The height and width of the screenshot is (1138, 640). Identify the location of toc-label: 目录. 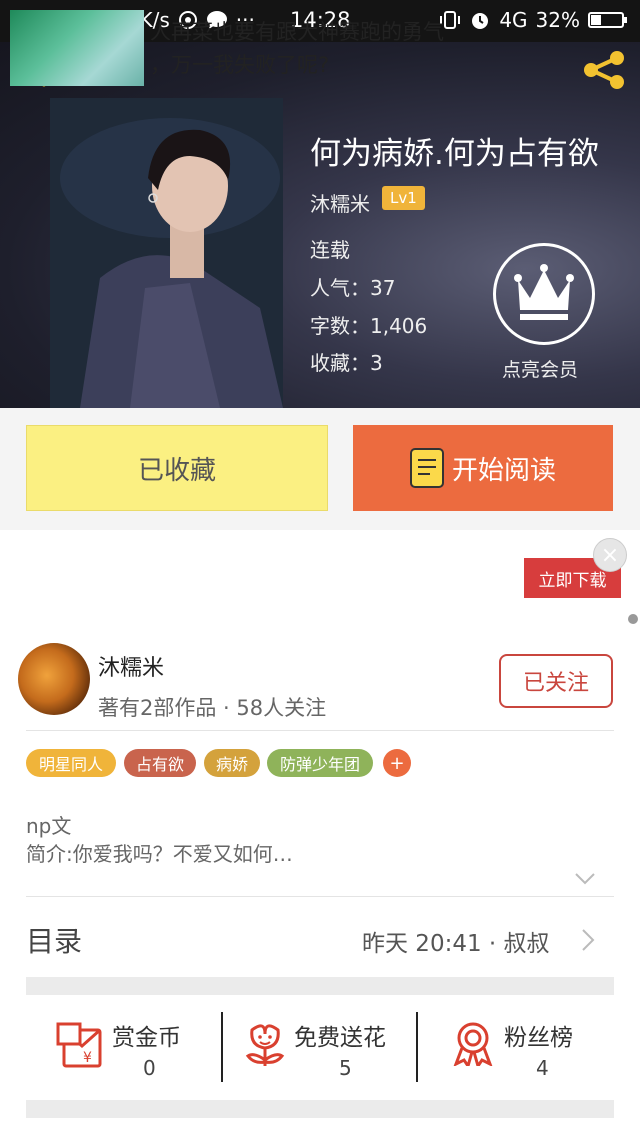
(54, 940).